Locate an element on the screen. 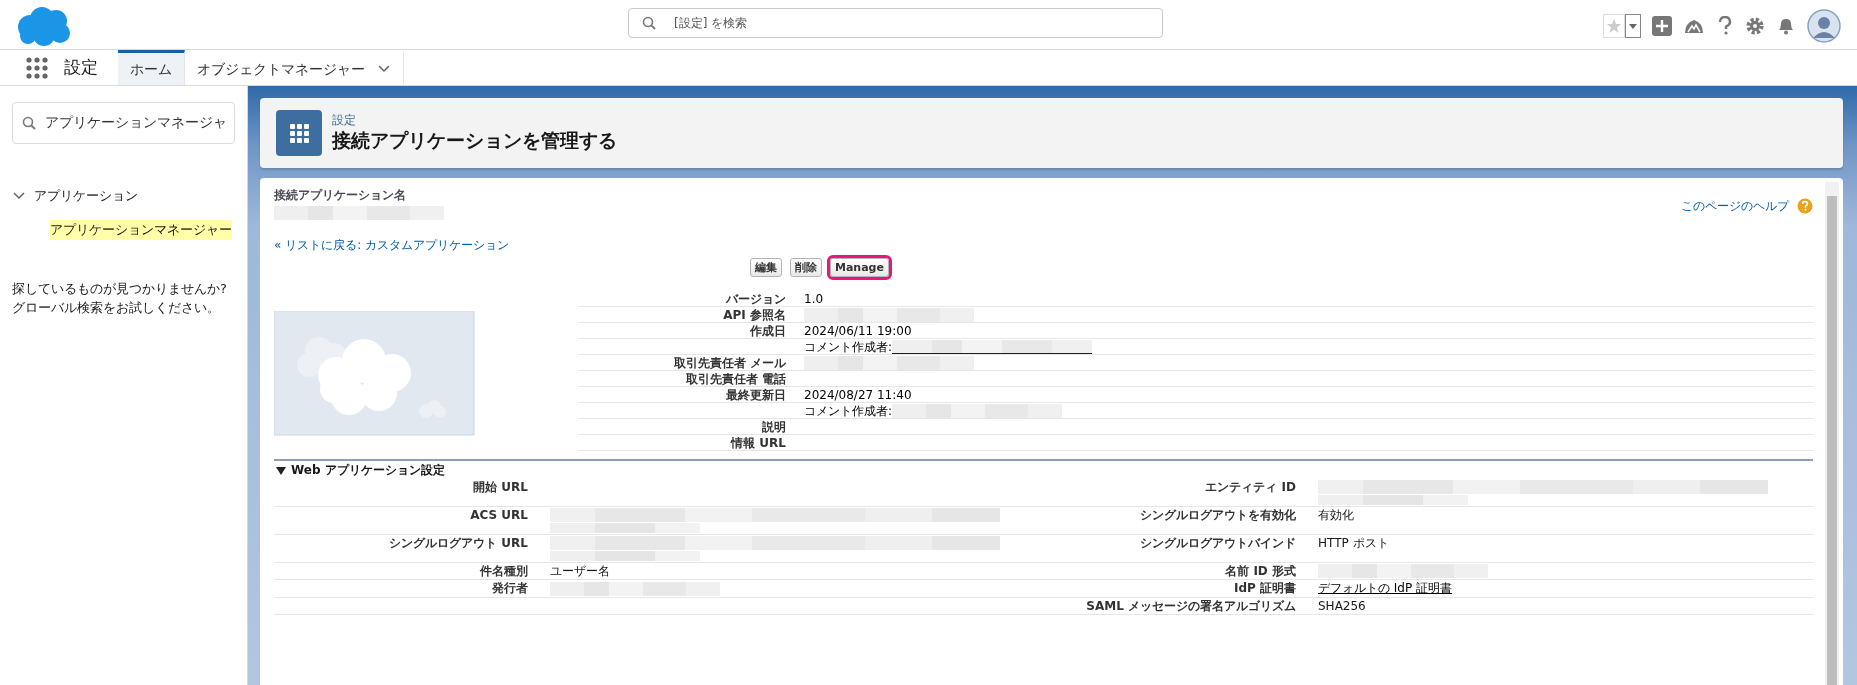  tree-item: アプリケーション is located at coordinates (75, 196).